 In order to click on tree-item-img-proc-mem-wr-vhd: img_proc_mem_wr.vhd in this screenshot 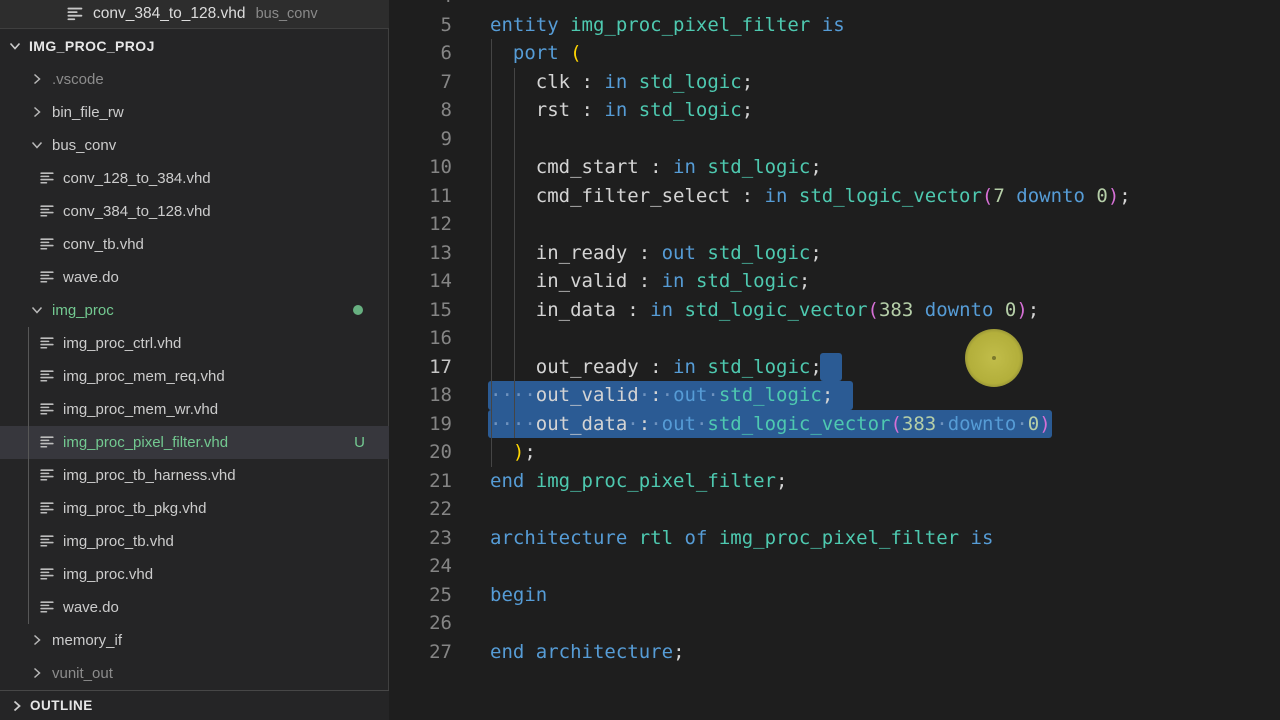, I will do `click(194, 409)`.